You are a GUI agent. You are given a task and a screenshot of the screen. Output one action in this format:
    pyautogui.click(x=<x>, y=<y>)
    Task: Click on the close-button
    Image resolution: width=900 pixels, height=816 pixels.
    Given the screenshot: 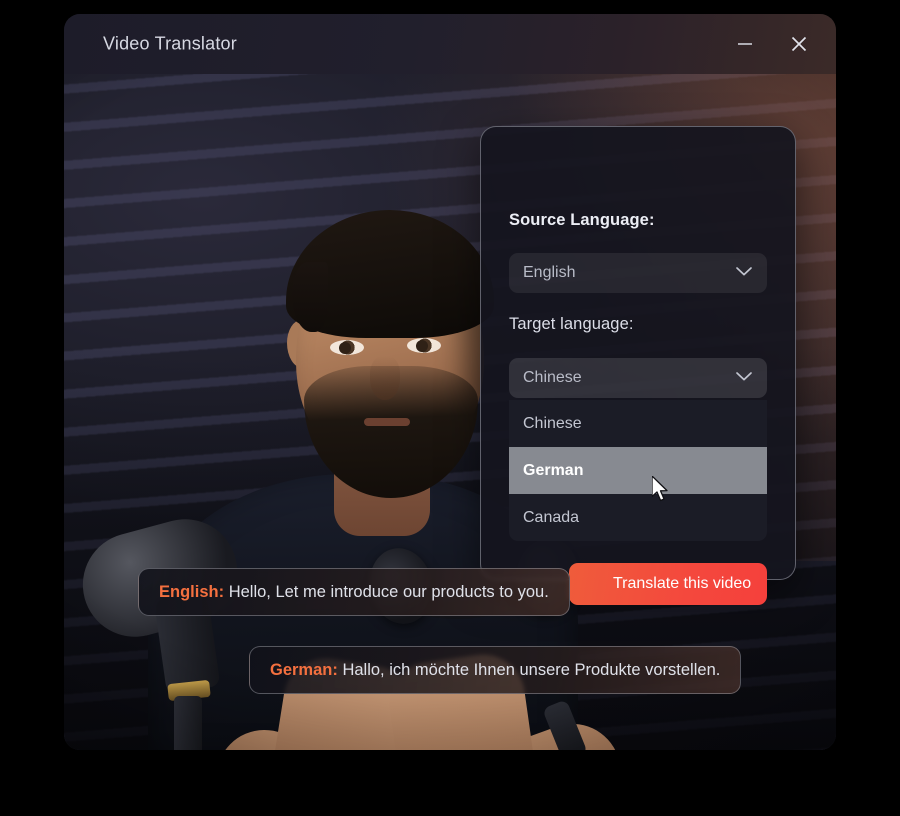 What is the action you would take?
    pyautogui.click(x=799, y=44)
    